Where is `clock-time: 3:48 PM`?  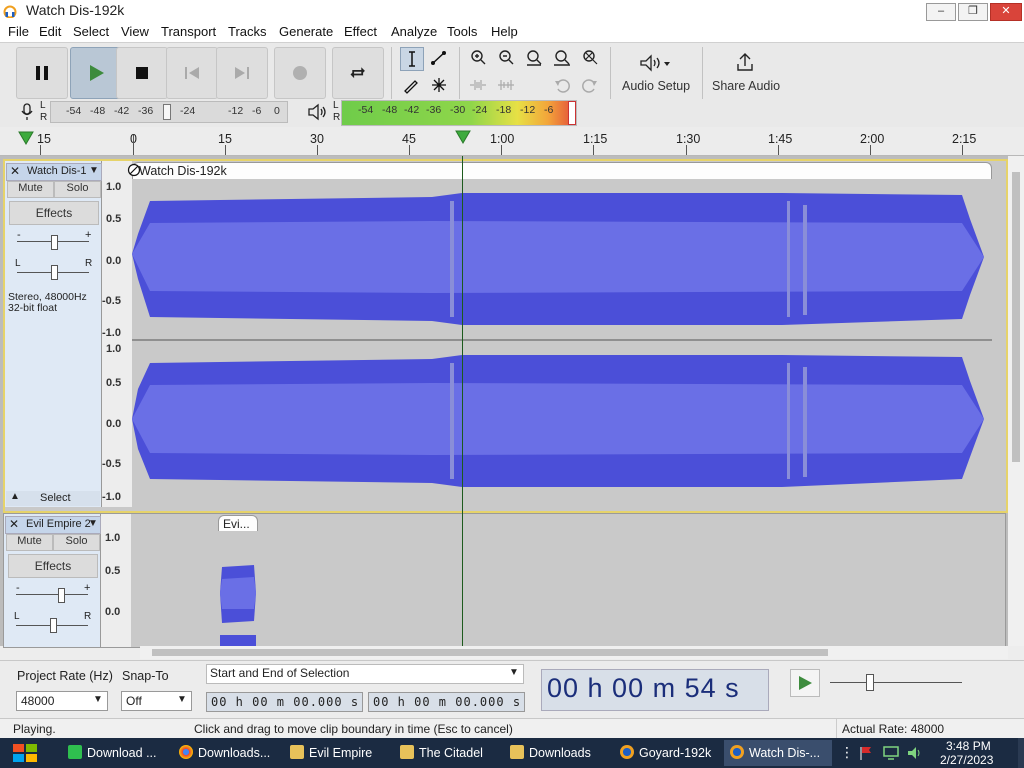
clock-time: 3:48 PM is located at coordinates (968, 746).